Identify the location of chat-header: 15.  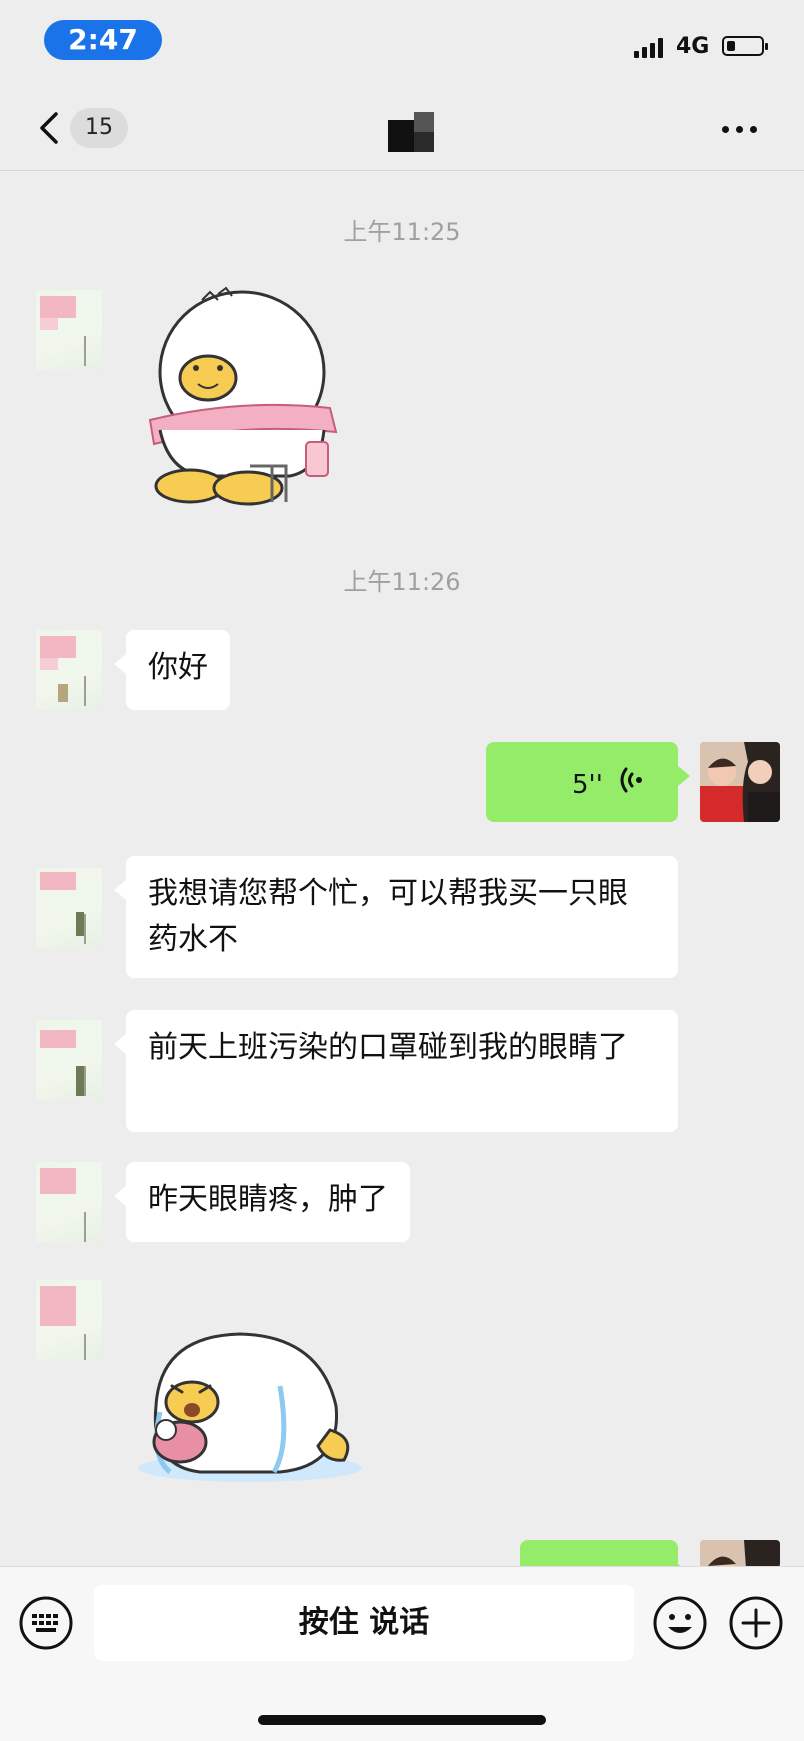
(402, 130).